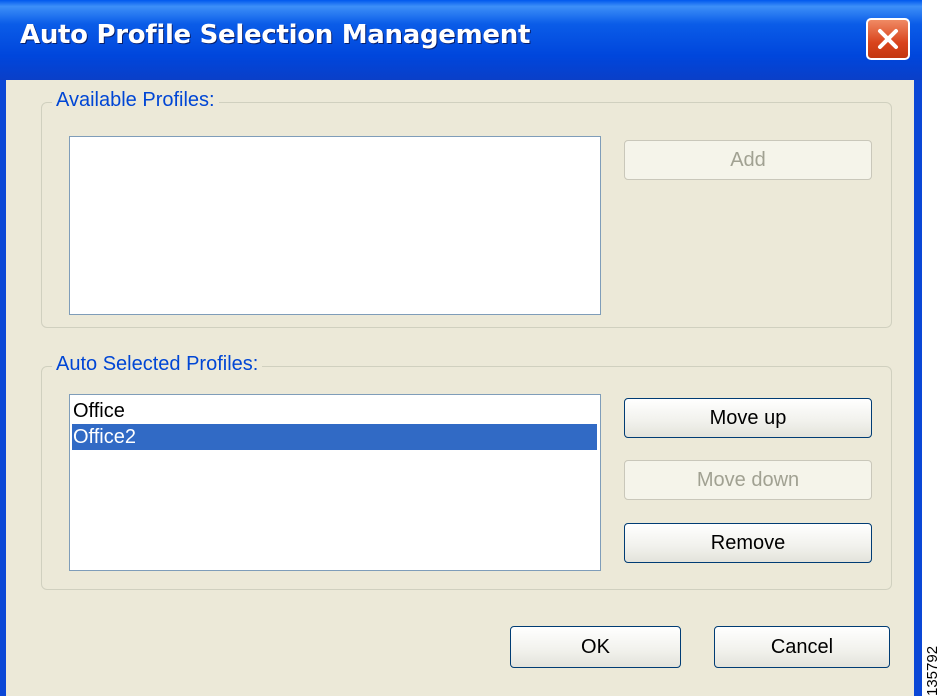 The width and height of the screenshot is (937, 696). What do you see at coordinates (335, 225) in the screenshot?
I see `available-profiles-list` at bounding box center [335, 225].